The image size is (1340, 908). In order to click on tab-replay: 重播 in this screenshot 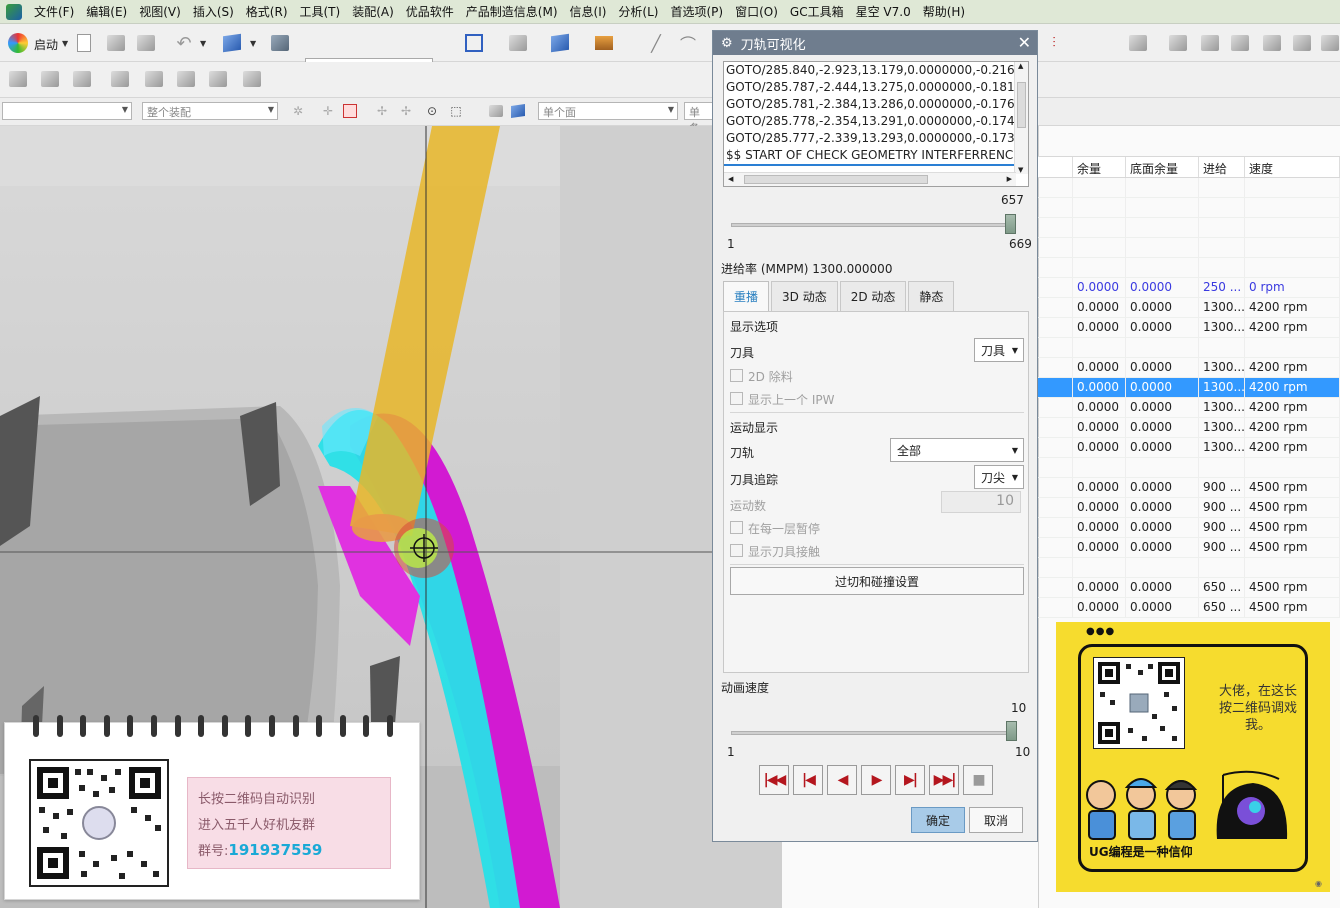, I will do `click(746, 296)`.